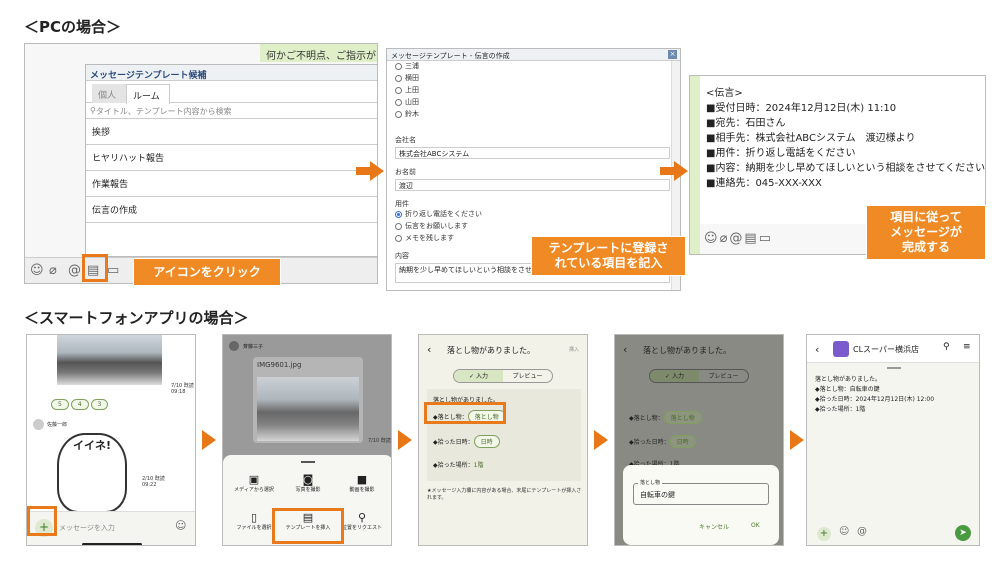 Image resolution: width=1000 pixels, height=564 pixels. I want to click on name-option: 横田, so click(412, 78).